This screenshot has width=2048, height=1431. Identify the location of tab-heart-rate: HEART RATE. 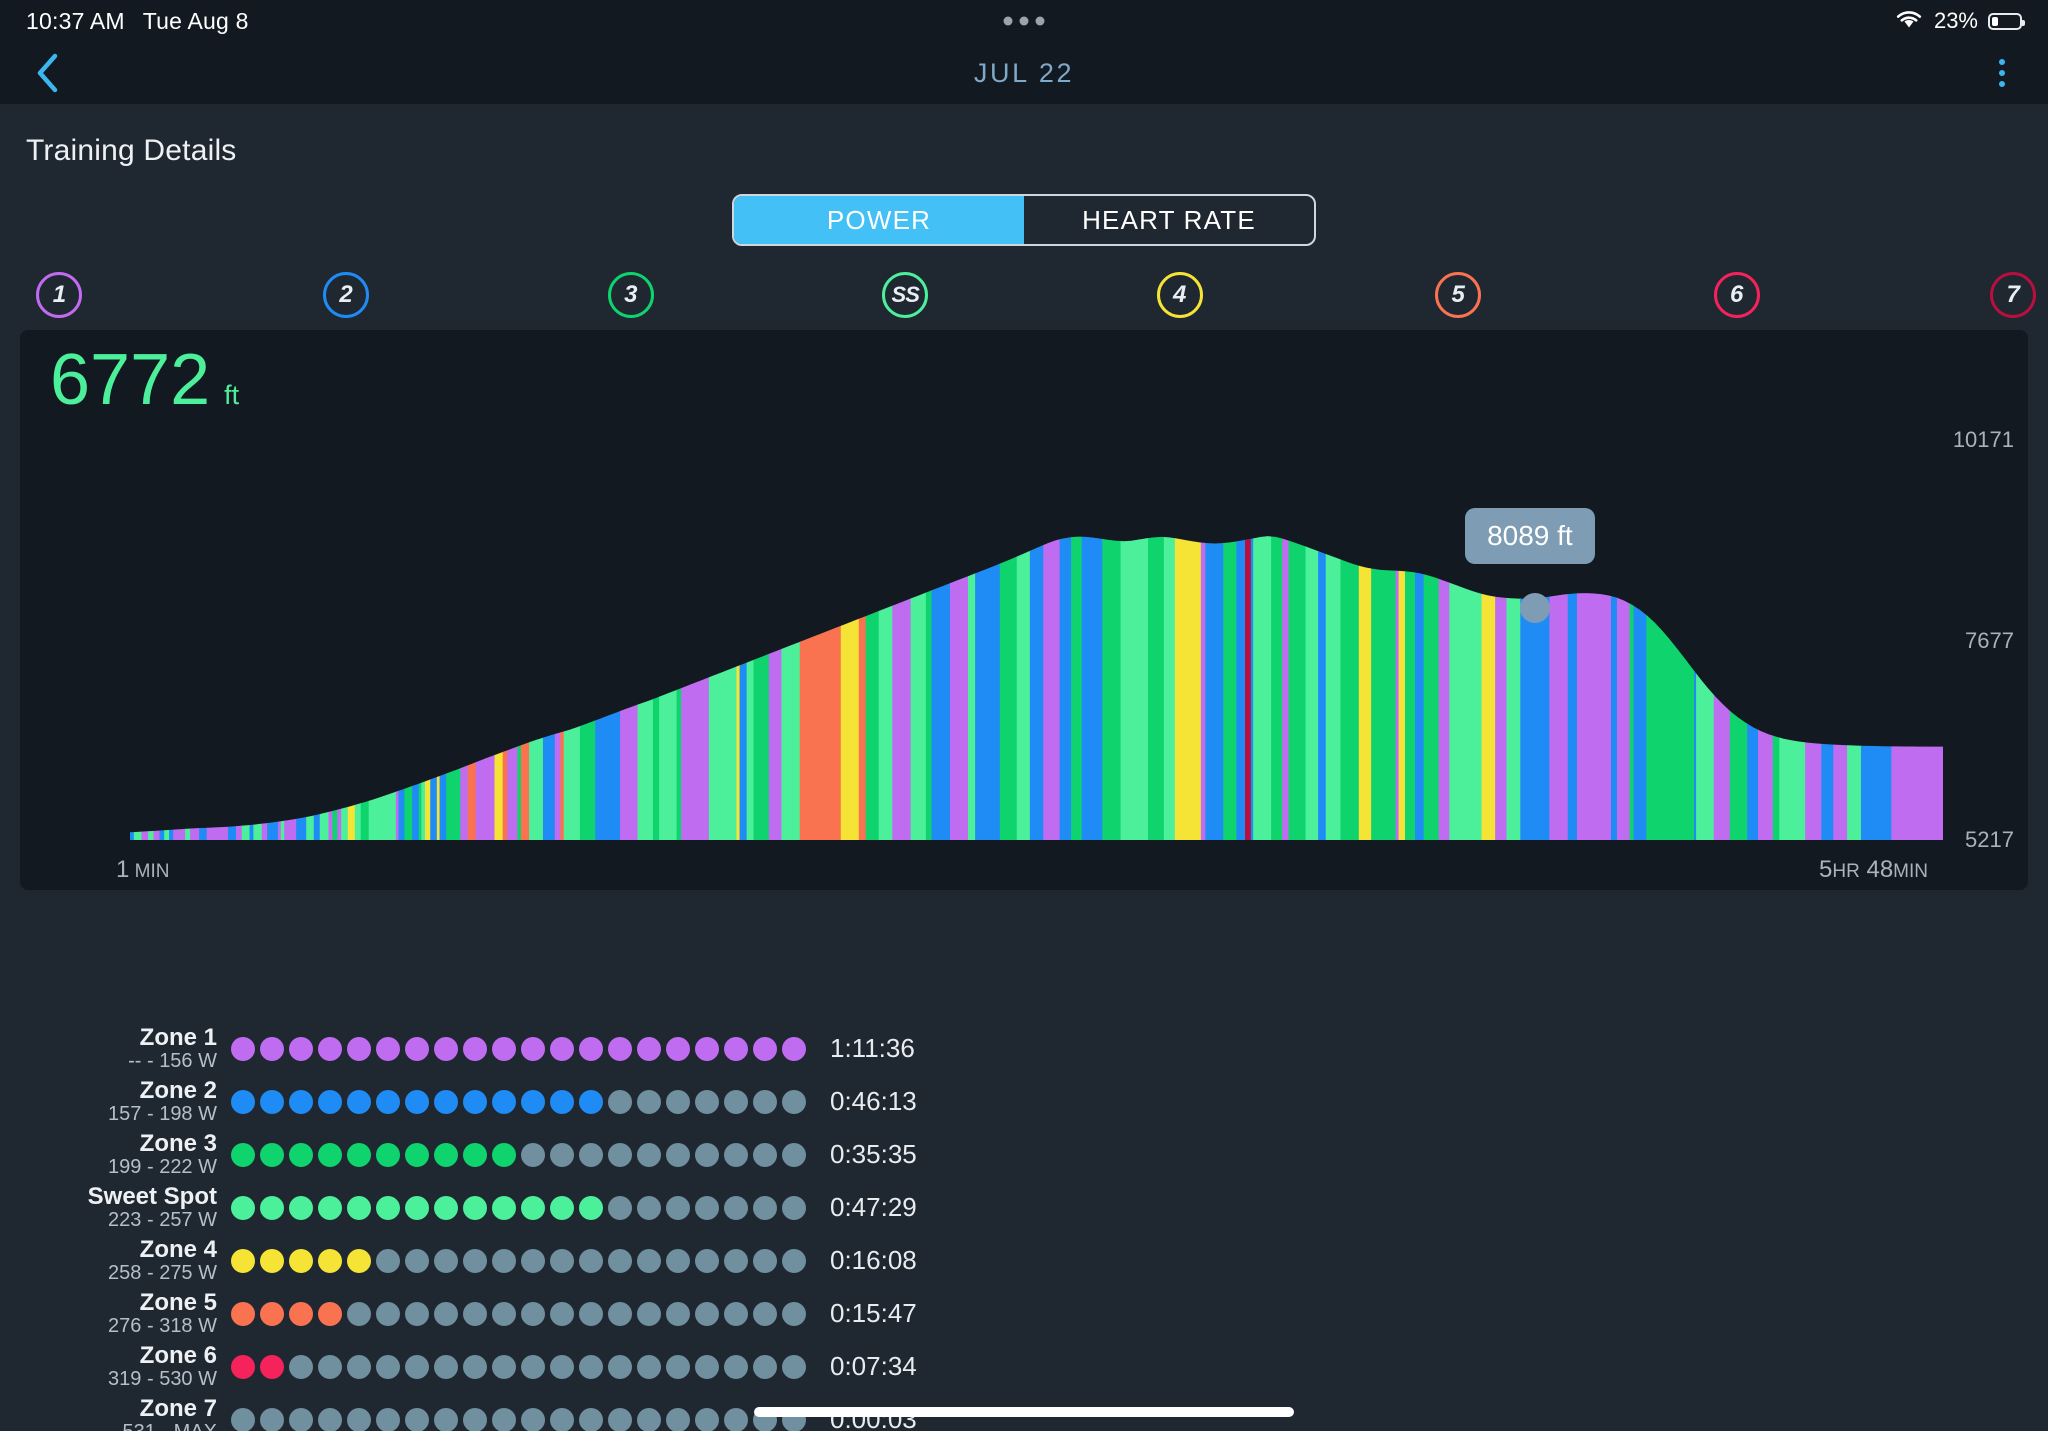
(1169, 220).